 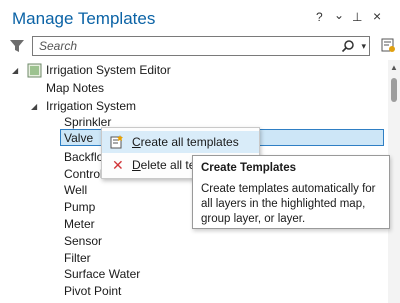 What do you see at coordinates (363, 46) in the screenshot?
I see `search-dropdown-icon: ▾` at bounding box center [363, 46].